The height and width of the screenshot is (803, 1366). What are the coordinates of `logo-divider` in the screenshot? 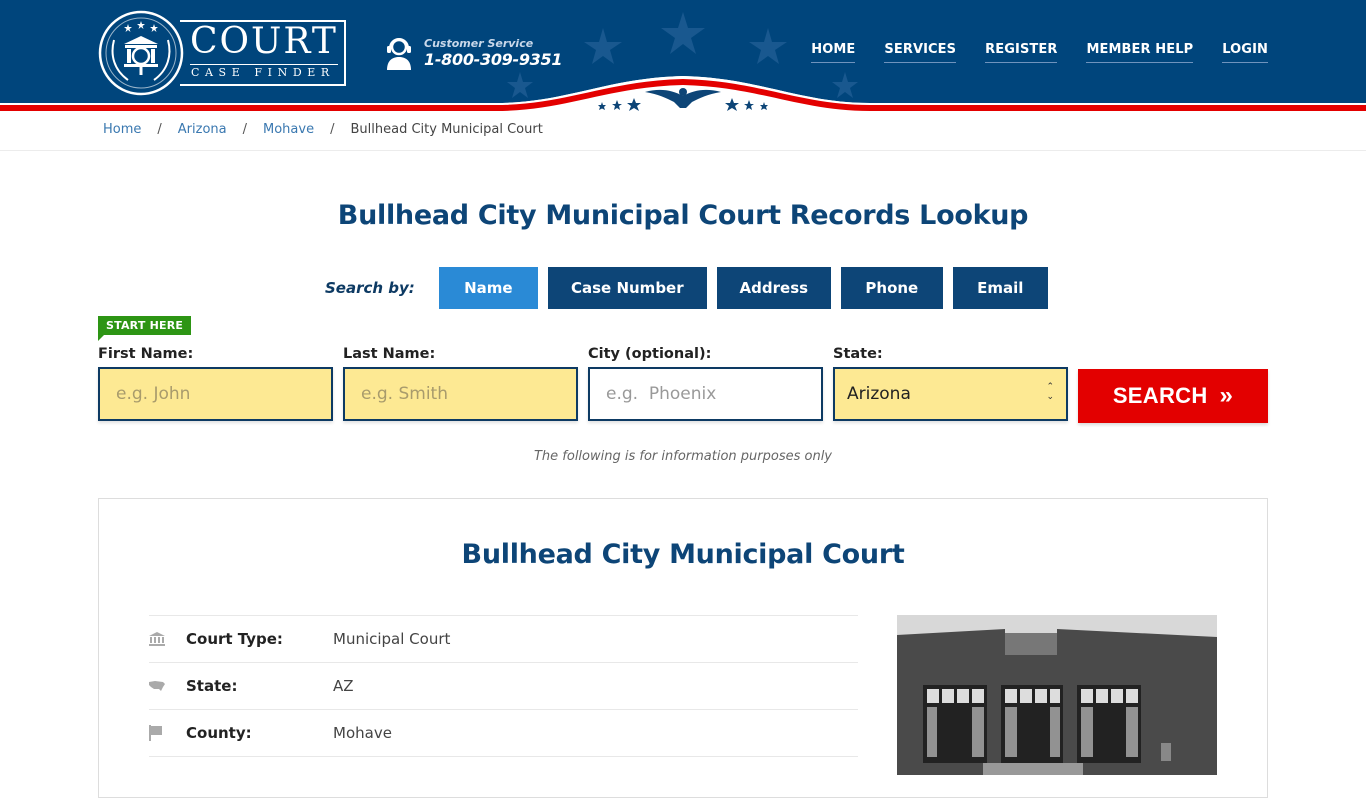 It's located at (264, 64).